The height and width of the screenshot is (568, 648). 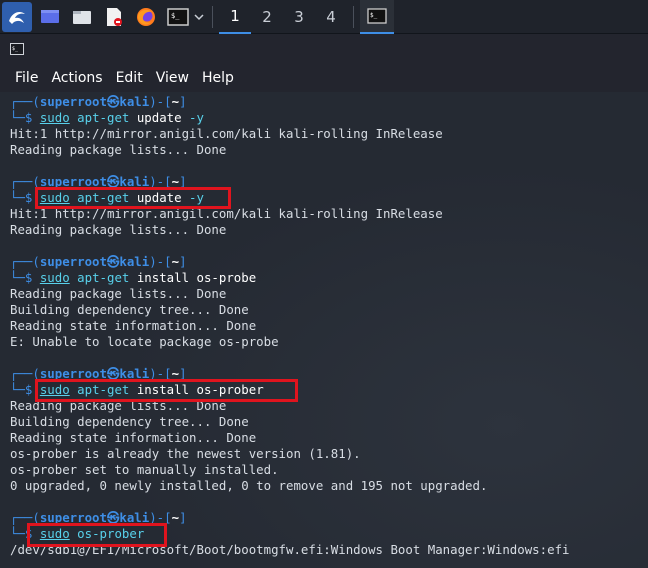 What do you see at coordinates (26, 78) in the screenshot?
I see `menu-file: File` at bounding box center [26, 78].